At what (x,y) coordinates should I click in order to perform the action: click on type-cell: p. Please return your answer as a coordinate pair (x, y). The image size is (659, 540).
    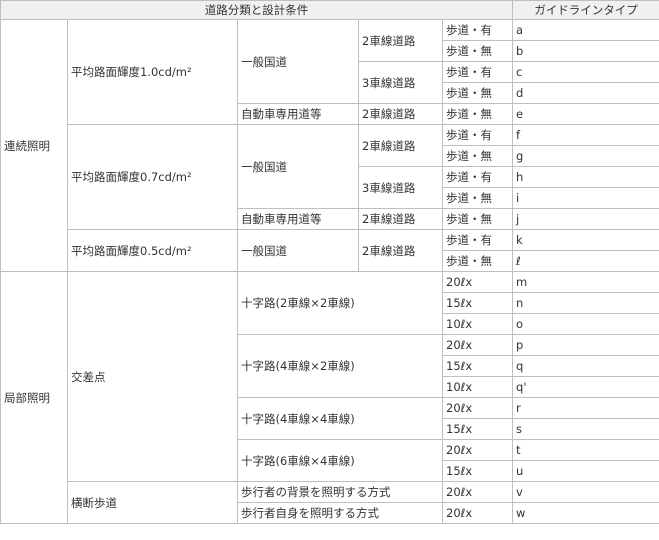
    Looking at the image, I should click on (585, 345).